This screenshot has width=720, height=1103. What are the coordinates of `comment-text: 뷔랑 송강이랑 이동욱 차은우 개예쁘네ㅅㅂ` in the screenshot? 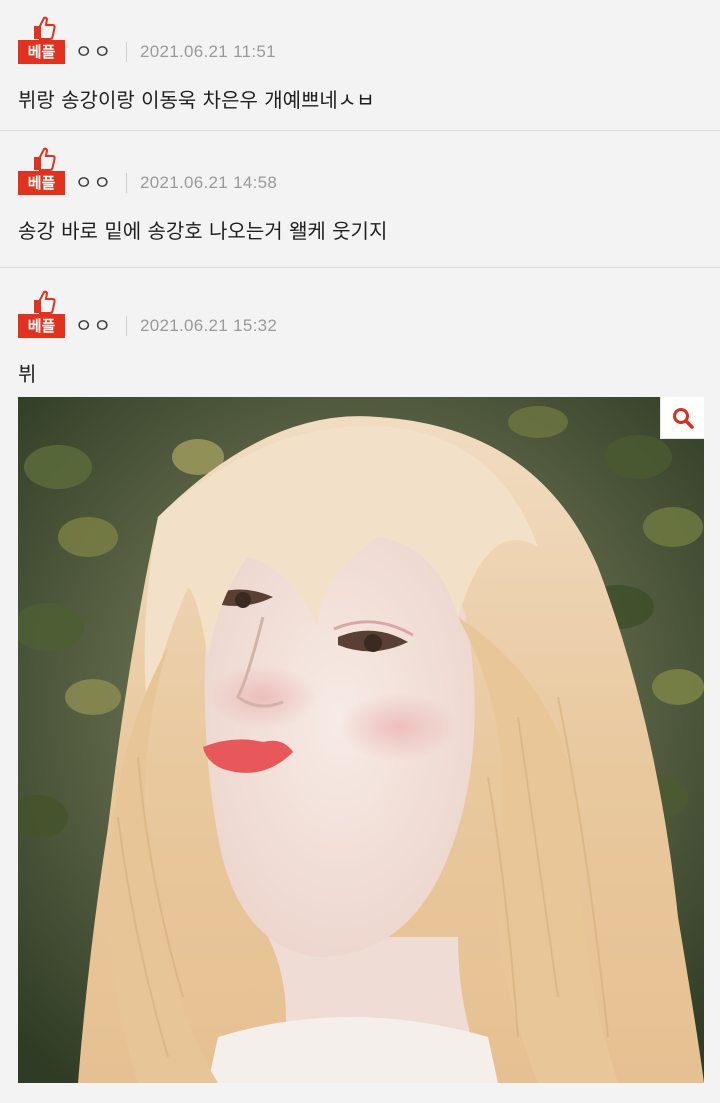 It's located at (196, 100).